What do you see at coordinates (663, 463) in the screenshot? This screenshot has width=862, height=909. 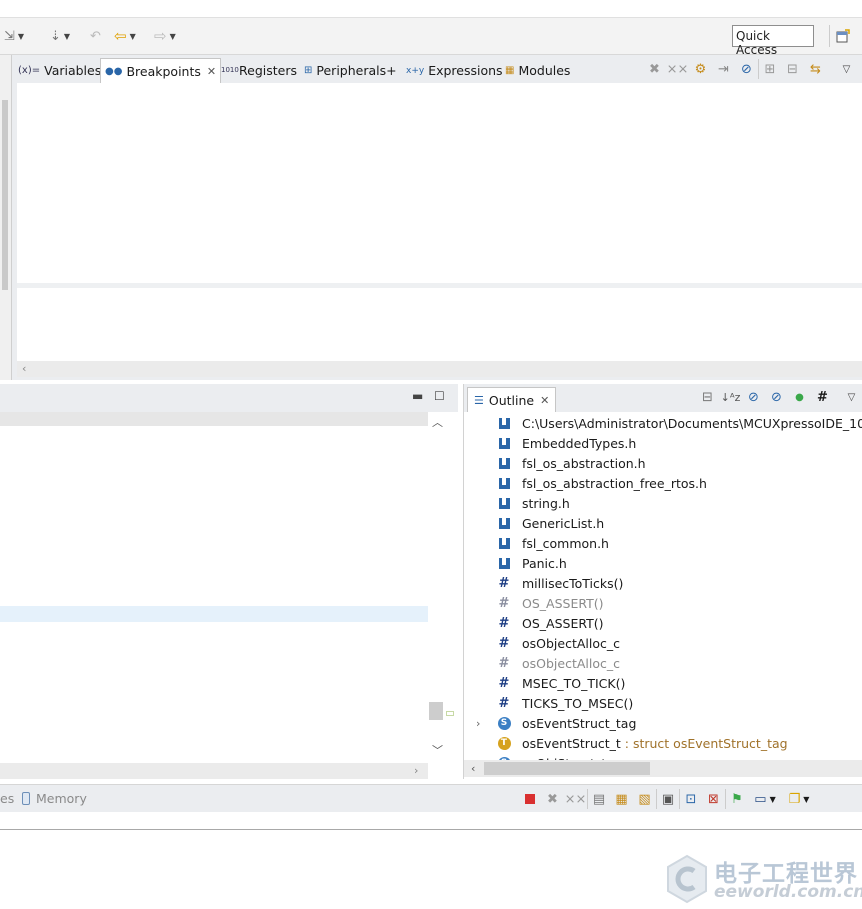 I see `outline-item: fsl_os_abstraction.h` at bounding box center [663, 463].